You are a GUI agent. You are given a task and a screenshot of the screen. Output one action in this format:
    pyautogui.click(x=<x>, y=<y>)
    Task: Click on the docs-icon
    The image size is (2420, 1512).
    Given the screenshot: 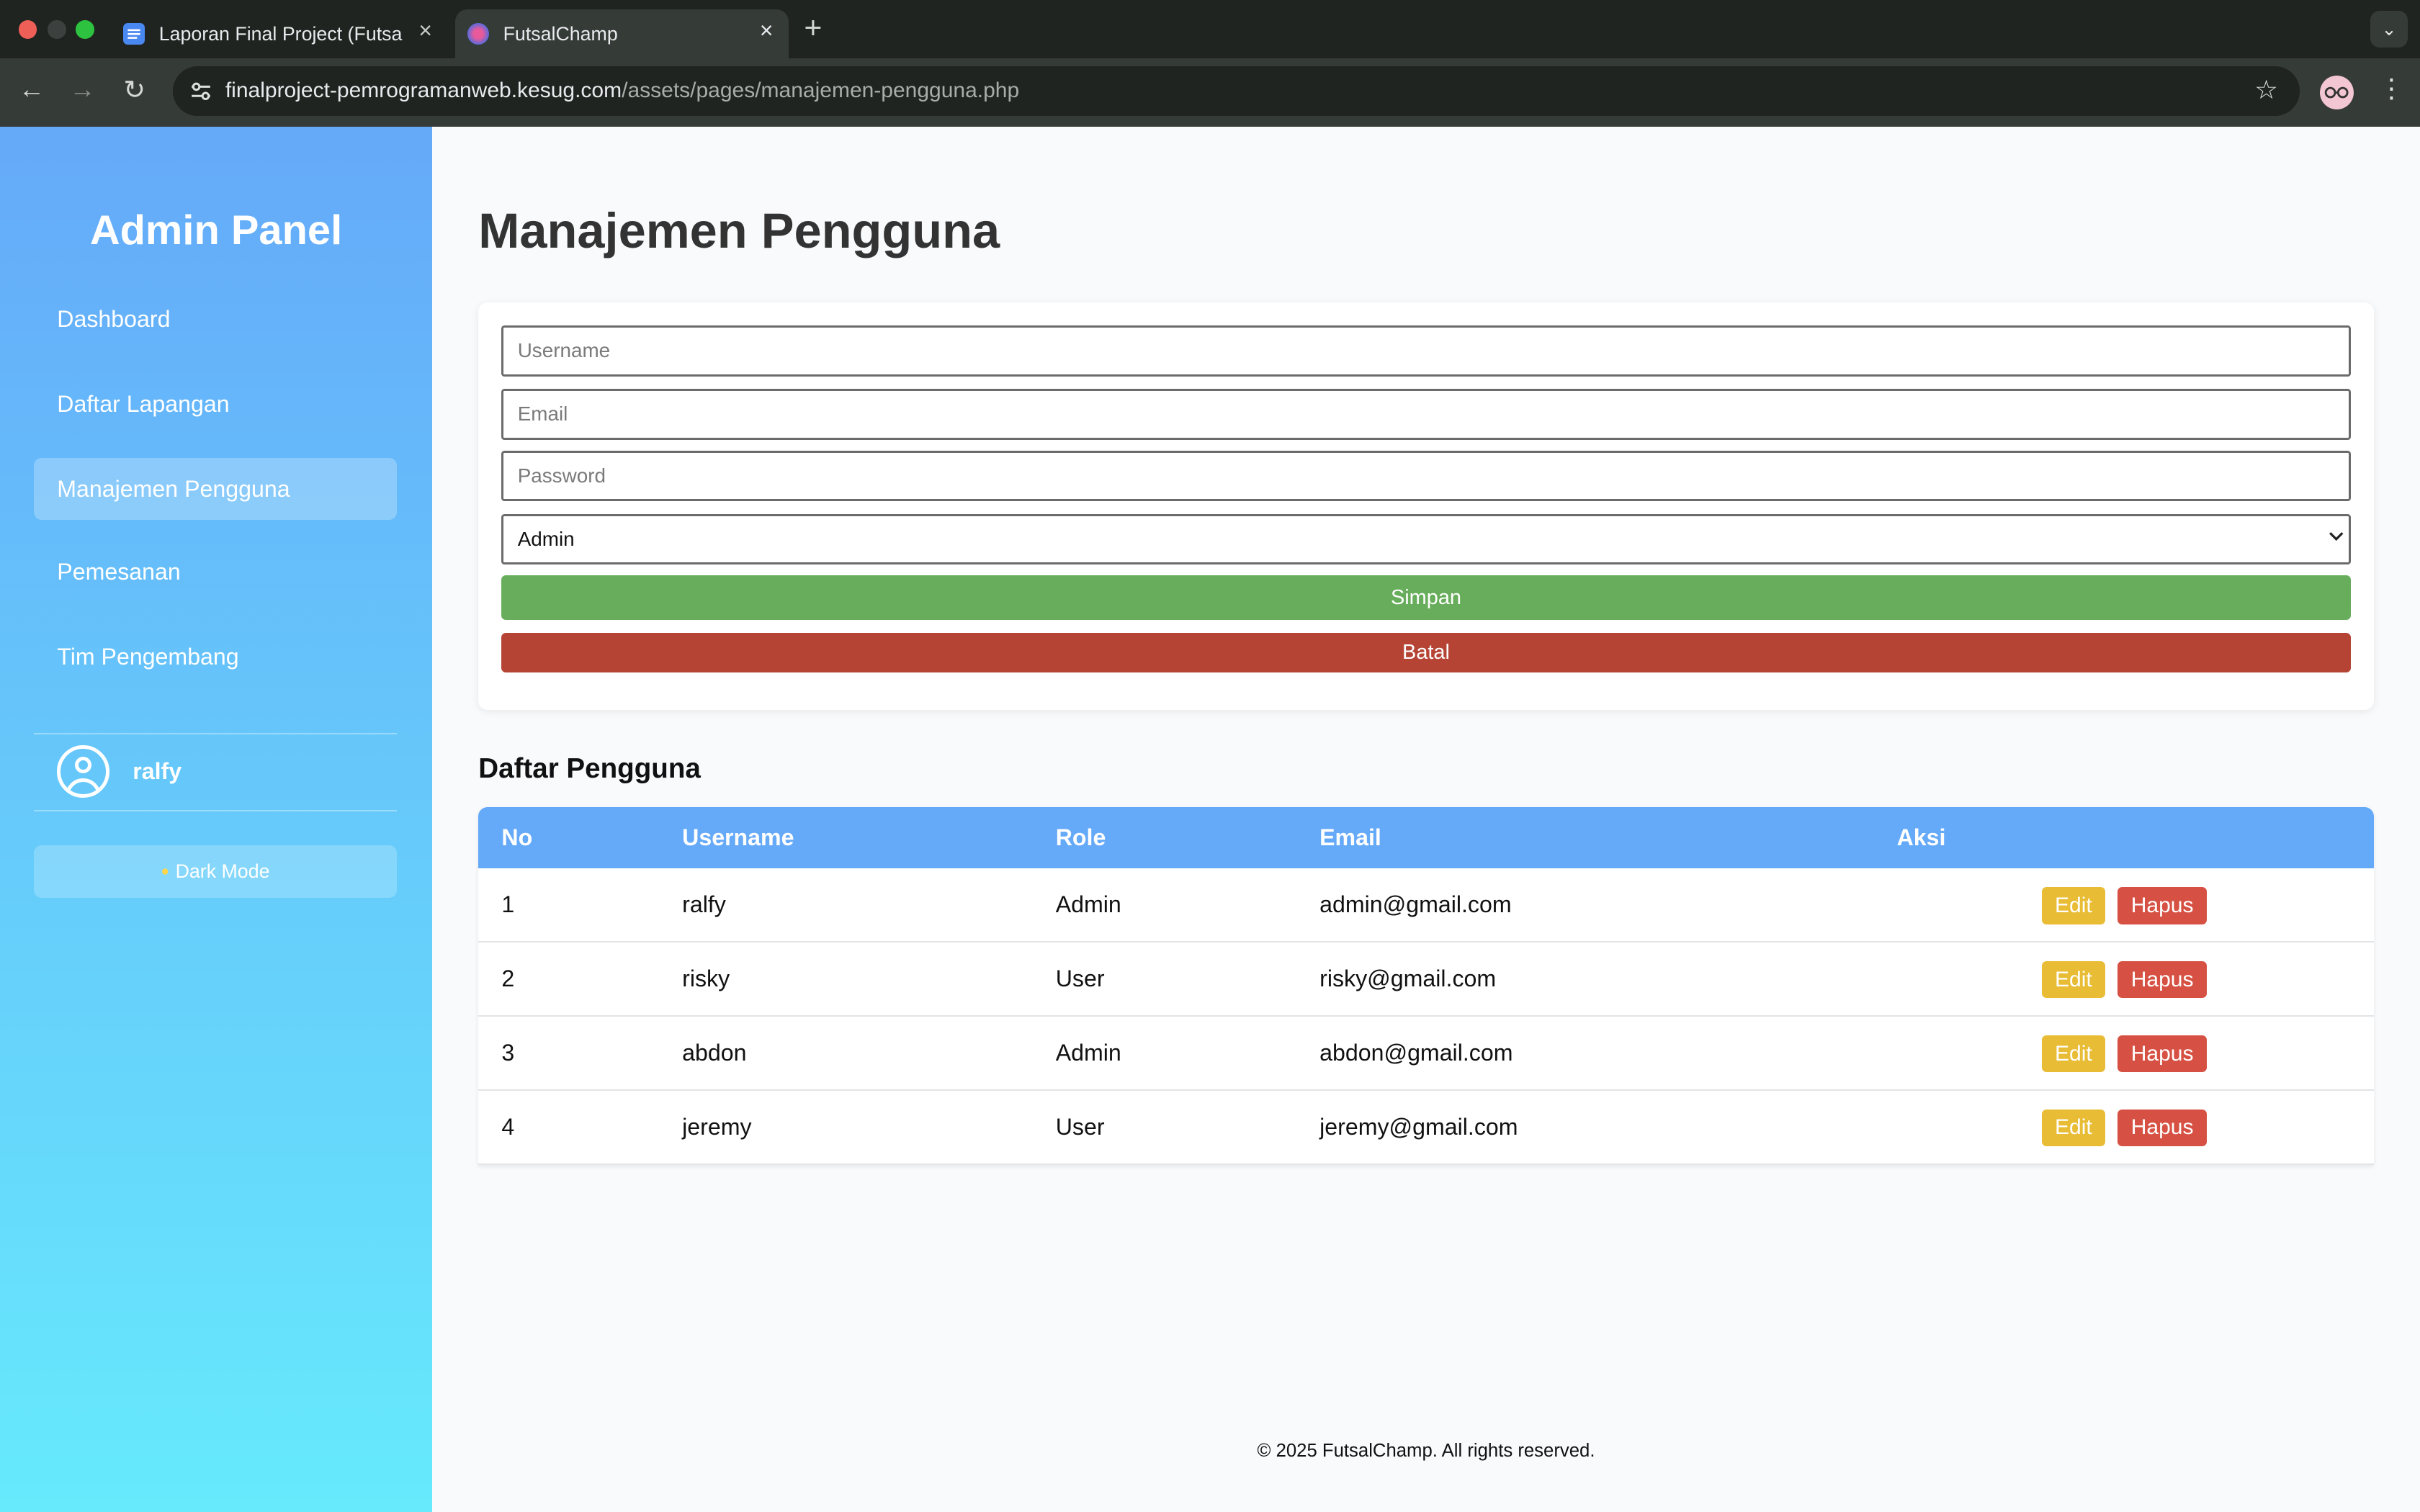 What is the action you would take?
    pyautogui.click(x=134, y=34)
    